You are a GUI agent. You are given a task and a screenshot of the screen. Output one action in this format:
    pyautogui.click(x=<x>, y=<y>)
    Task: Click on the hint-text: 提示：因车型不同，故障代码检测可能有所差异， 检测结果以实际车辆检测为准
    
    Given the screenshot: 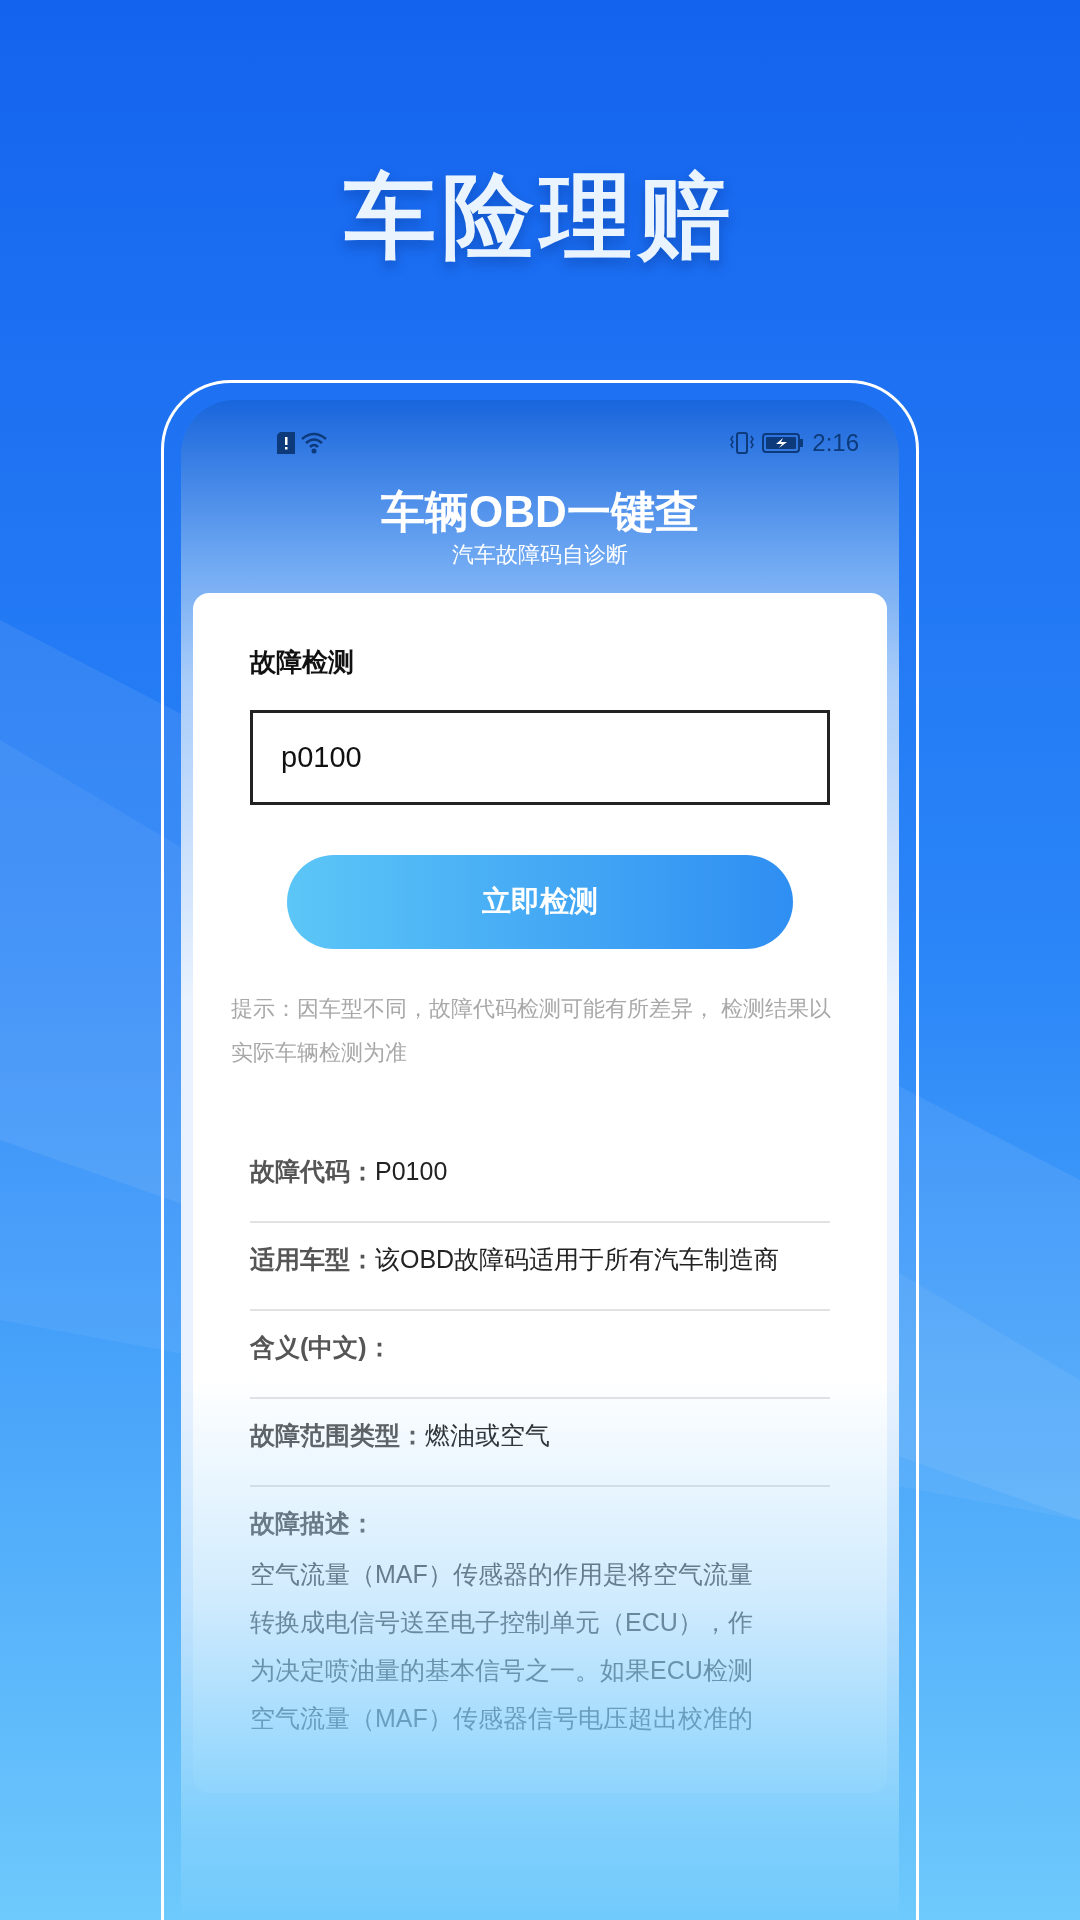 What is the action you would take?
    pyautogui.click(x=532, y=1030)
    